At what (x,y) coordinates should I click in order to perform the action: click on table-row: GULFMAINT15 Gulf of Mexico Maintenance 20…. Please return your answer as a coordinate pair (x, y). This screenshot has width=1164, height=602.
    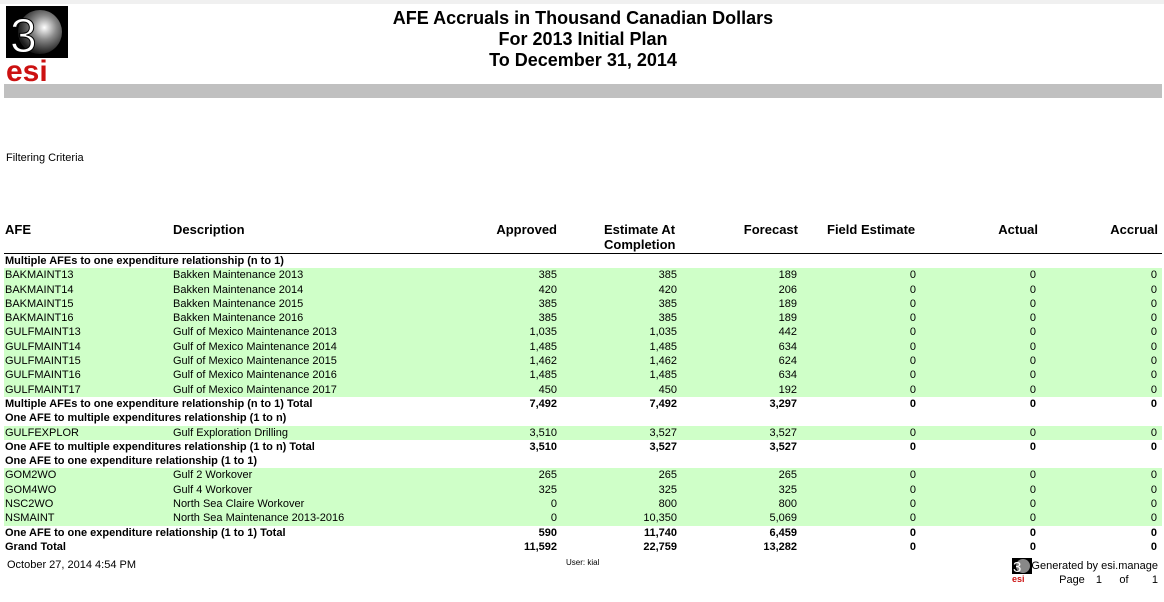
    Looking at the image, I should click on (583, 361).